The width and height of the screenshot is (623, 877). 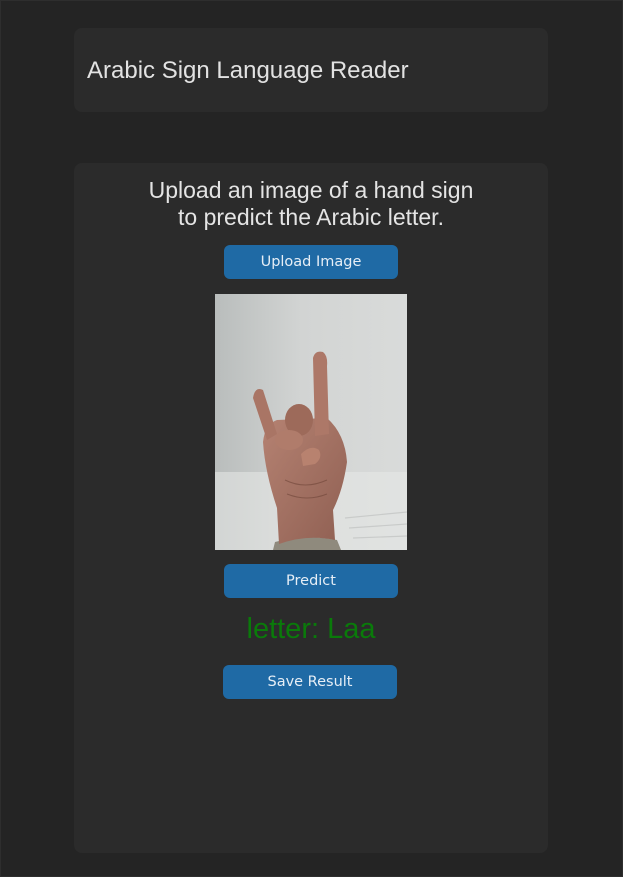 What do you see at coordinates (311, 262) in the screenshot?
I see `upload-image-button: Upload Image` at bounding box center [311, 262].